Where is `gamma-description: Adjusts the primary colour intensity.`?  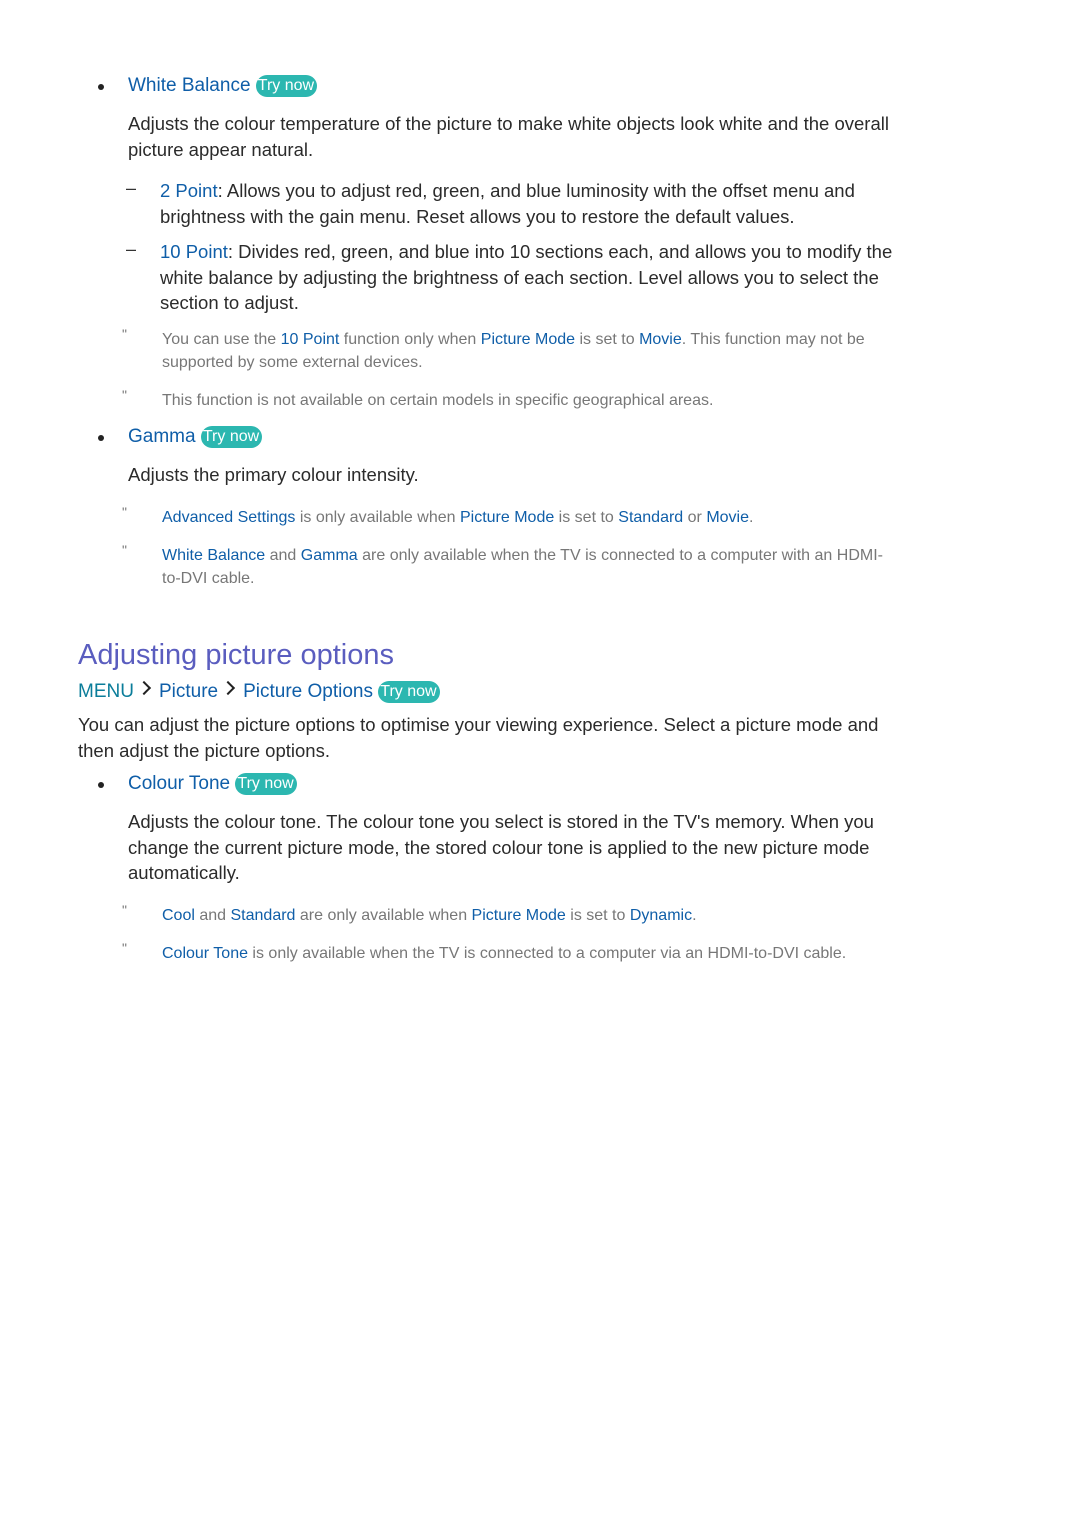 gamma-description: Adjusts the primary colour intensity. is located at coordinates (273, 474).